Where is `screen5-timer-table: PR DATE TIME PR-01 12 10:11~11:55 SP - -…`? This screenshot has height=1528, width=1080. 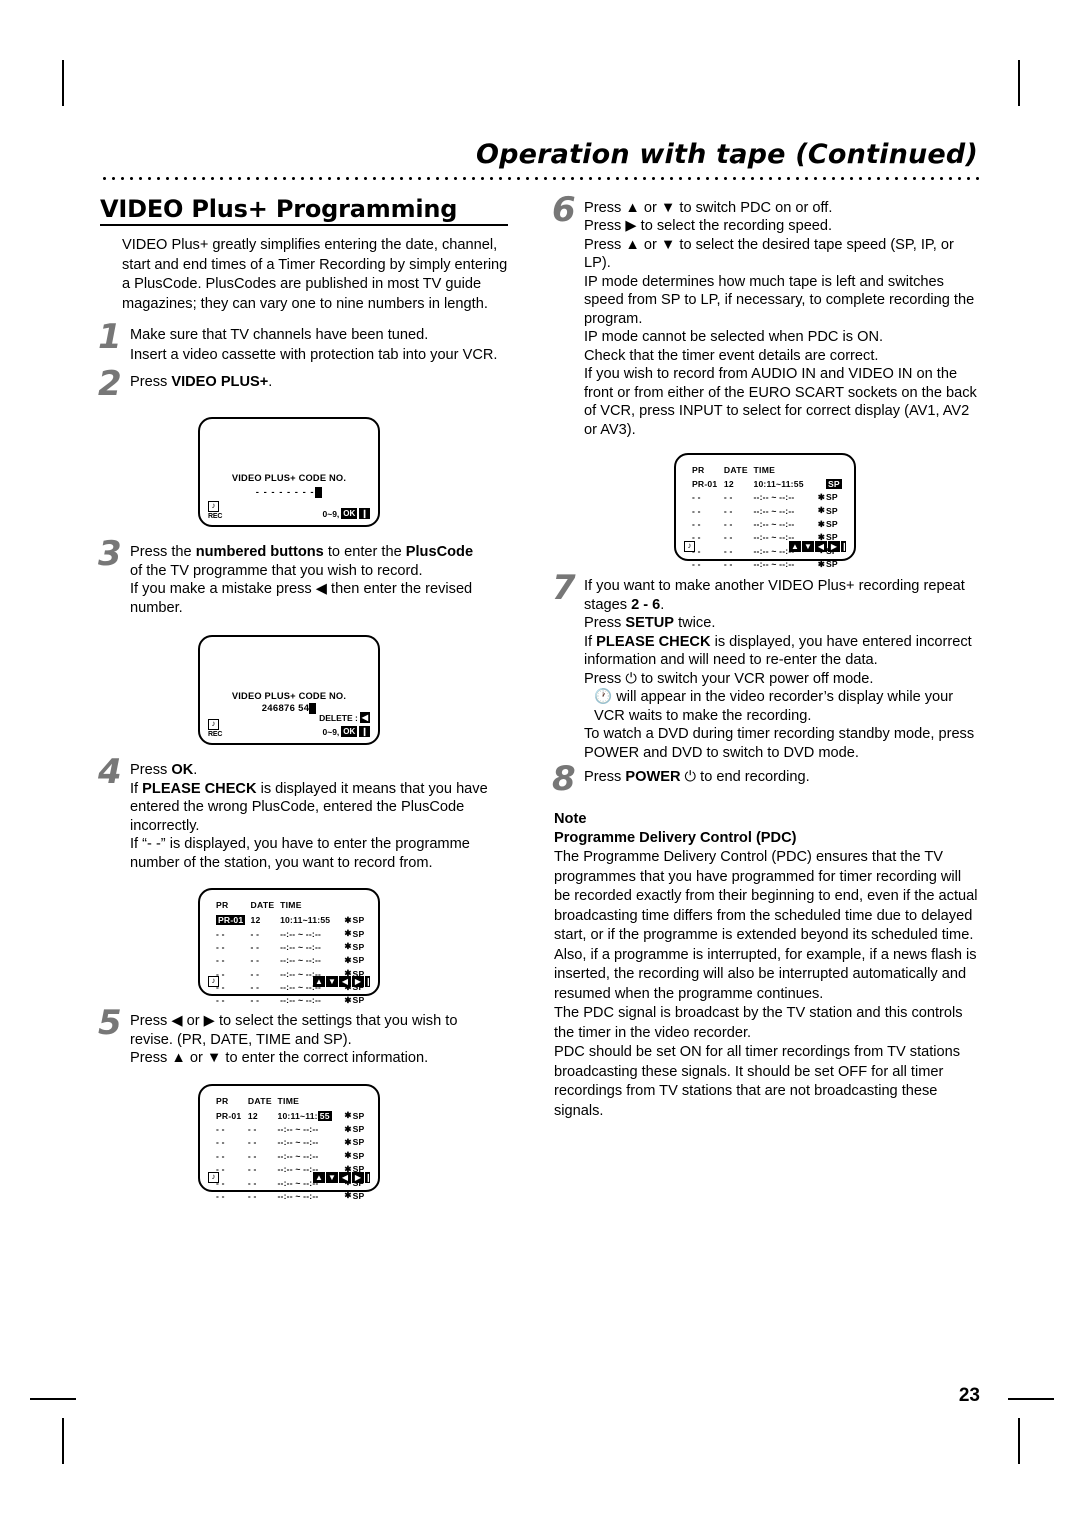
screen5-timer-table: PR DATE TIME PR-01 12 10:11~11:55 SP - -… is located at coordinates (768, 518).